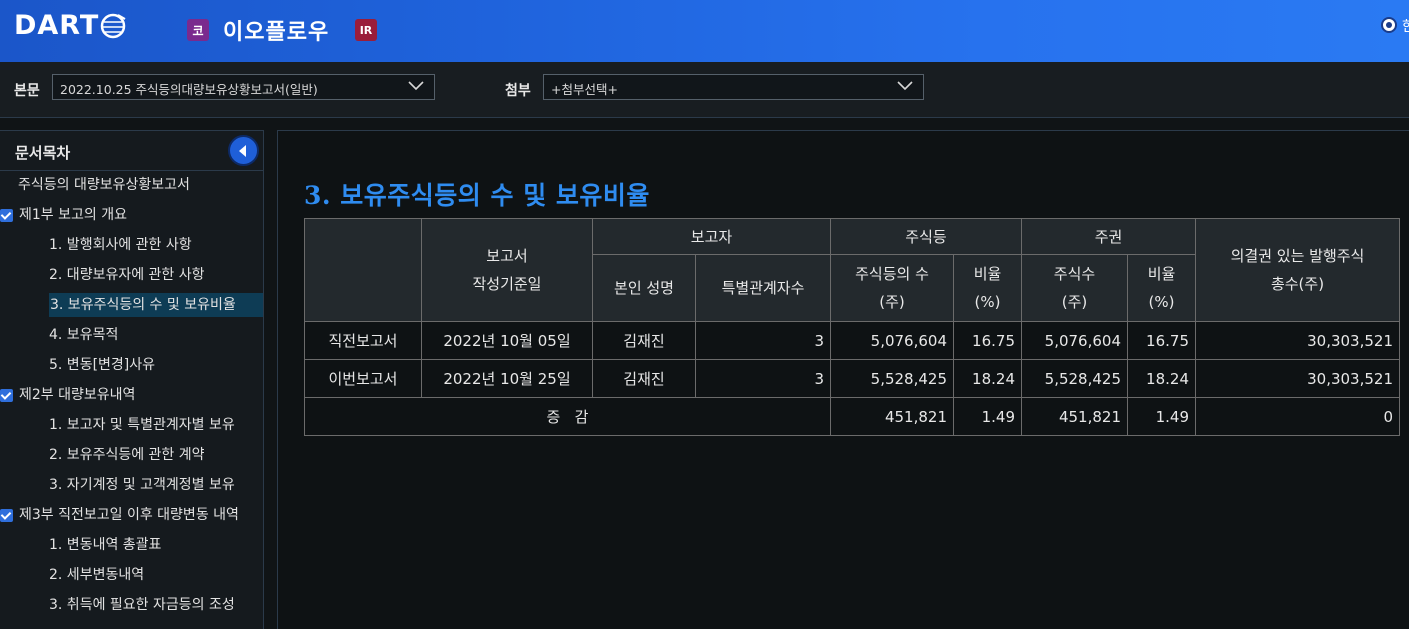  Describe the element at coordinates (104, 185) in the screenshot. I see `toc-item: 주식등의 대량보유상황보고서` at that location.